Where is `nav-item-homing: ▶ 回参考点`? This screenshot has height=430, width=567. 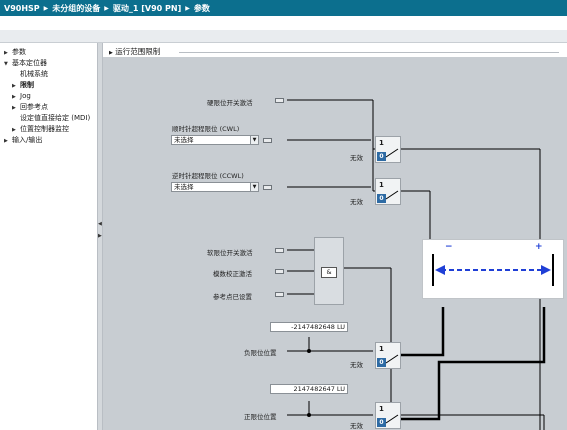 nav-item-homing: ▶ 回参考点 is located at coordinates (30, 108).